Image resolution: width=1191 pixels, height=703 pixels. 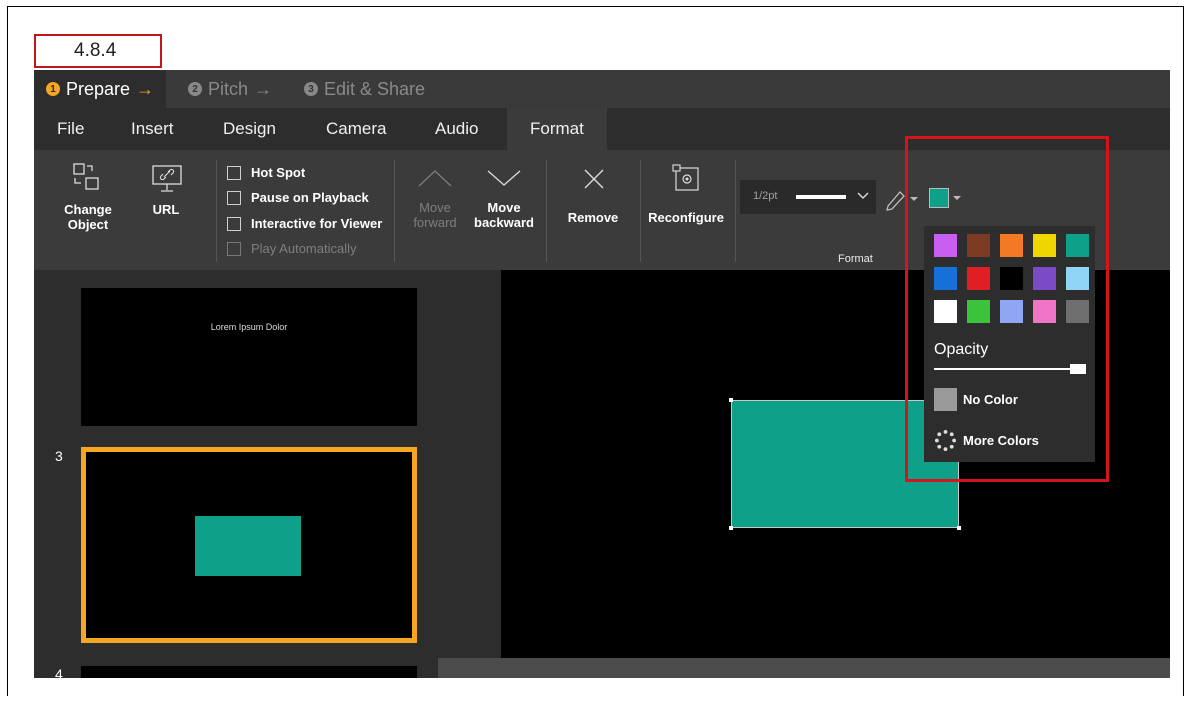 I want to click on horizontal-scrollbar, so click(x=804, y=668).